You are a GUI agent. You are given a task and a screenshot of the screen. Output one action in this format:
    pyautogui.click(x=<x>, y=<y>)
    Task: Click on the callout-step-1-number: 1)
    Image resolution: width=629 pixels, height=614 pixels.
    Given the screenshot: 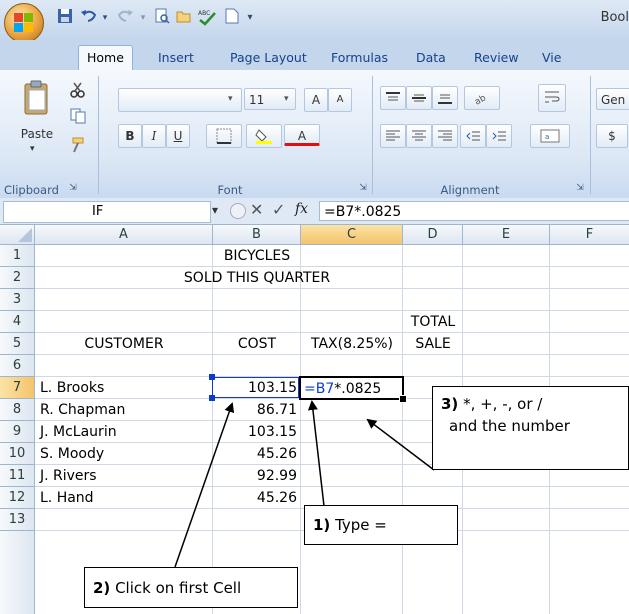 What is the action you would take?
    pyautogui.click(x=322, y=525)
    